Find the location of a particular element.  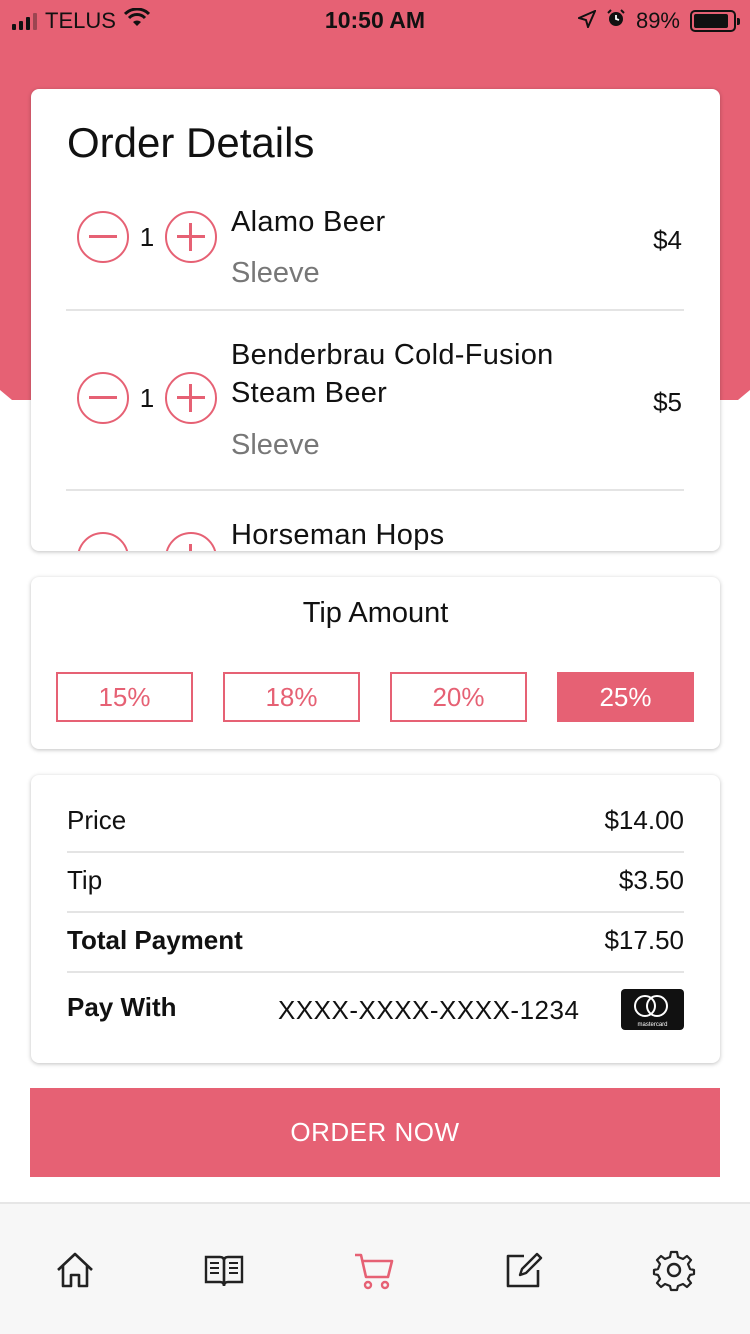

battery-percent: 89% is located at coordinates (657, 20).